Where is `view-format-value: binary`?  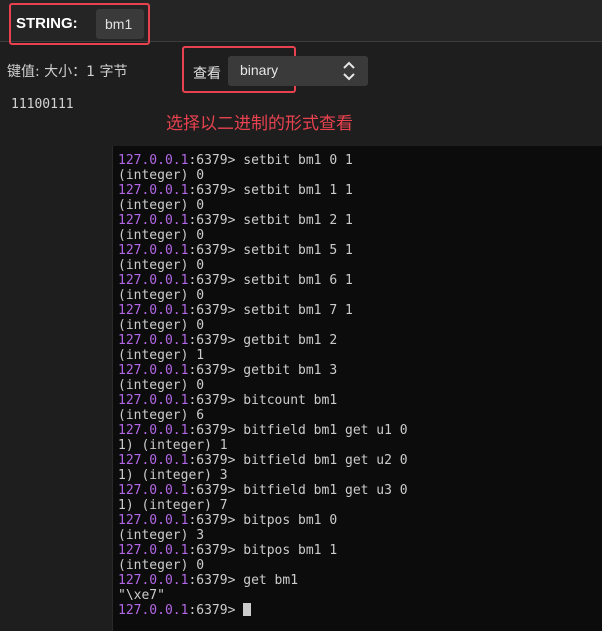 view-format-value: binary is located at coordinates (259, 70).